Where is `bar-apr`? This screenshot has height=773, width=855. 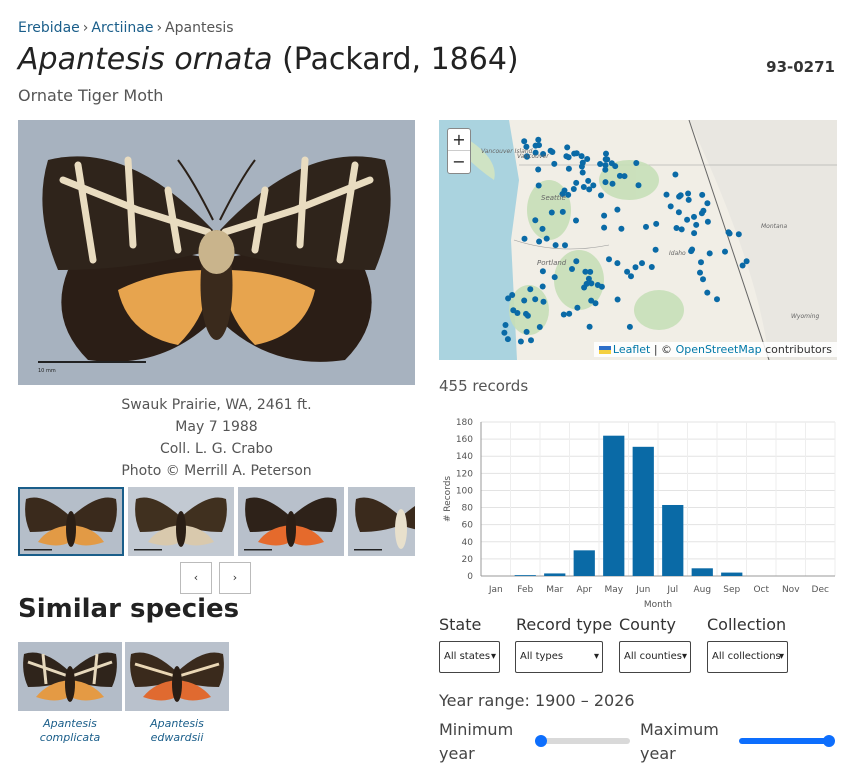 bar-apr is located at coordinates (584, 563).